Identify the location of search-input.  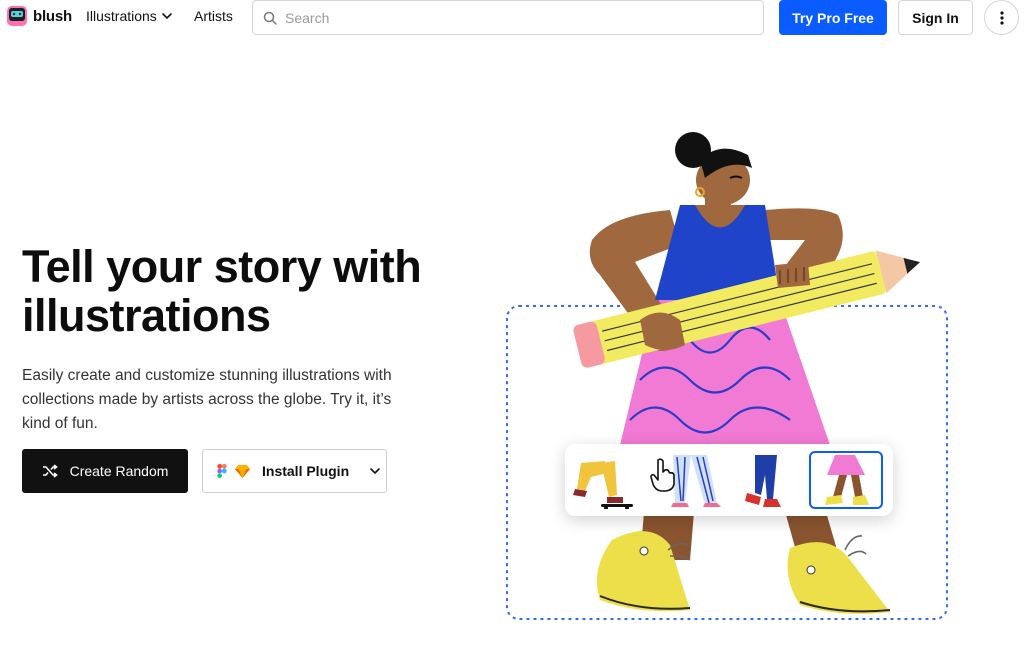
(515, 17).